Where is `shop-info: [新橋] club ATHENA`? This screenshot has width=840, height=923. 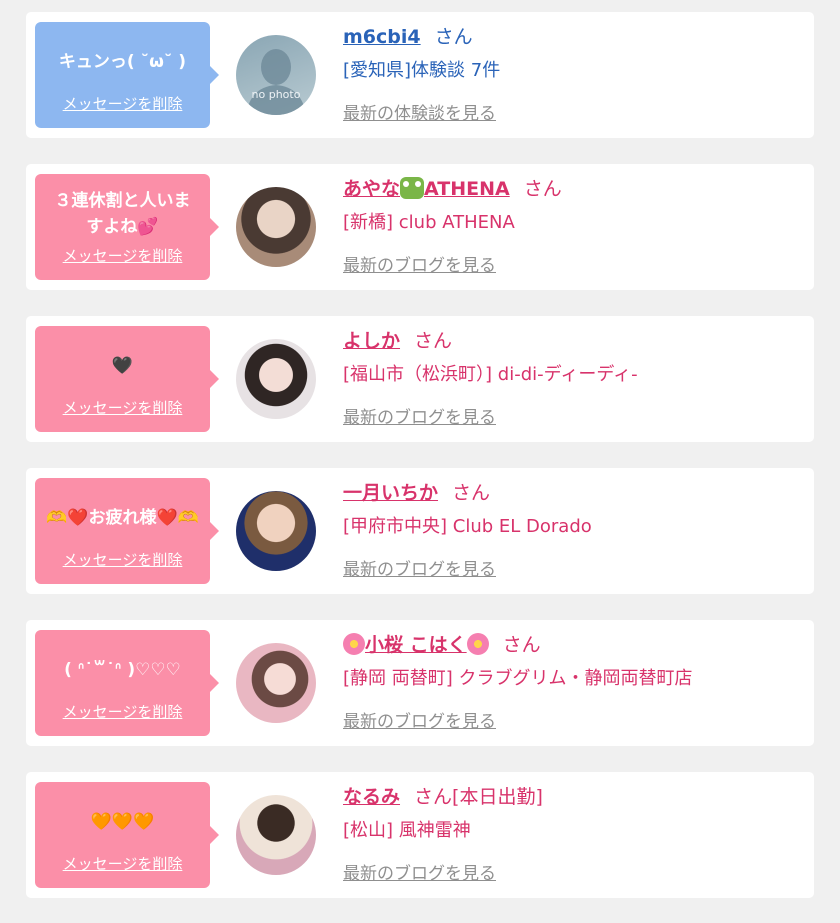 shop-info: [新橋] club ATHENA is located at coordinates (429, 222).